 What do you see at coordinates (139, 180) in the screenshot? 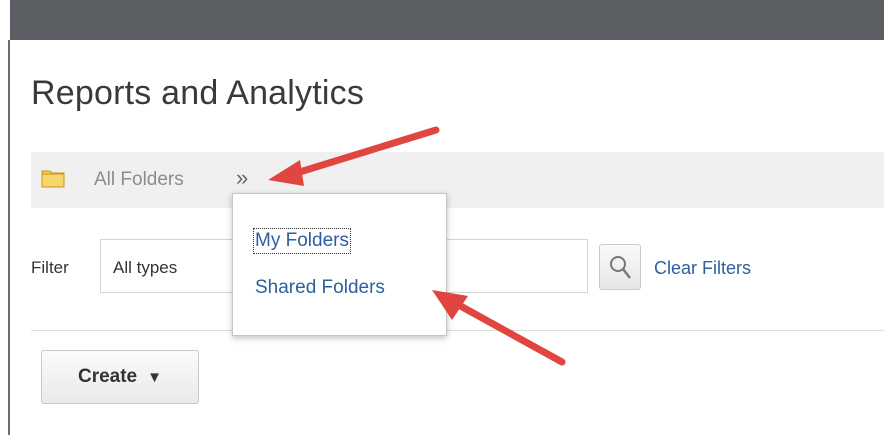
I see `breadcrumb-all-folders: All Folders` at bounding box center [139, 180].